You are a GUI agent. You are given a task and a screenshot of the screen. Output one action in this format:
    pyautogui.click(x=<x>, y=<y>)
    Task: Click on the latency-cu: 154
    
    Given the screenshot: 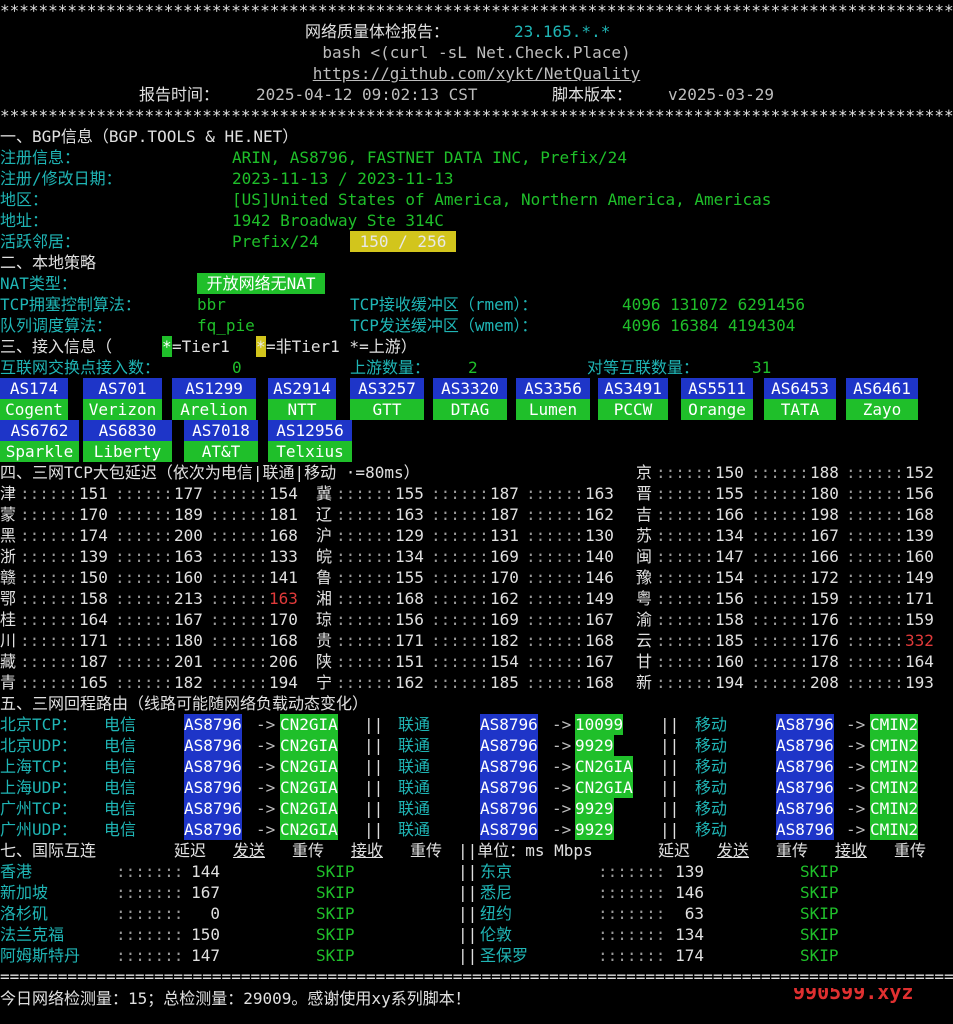 What is the action you would take?
    pyautogui.click(x=504, y=661)
    